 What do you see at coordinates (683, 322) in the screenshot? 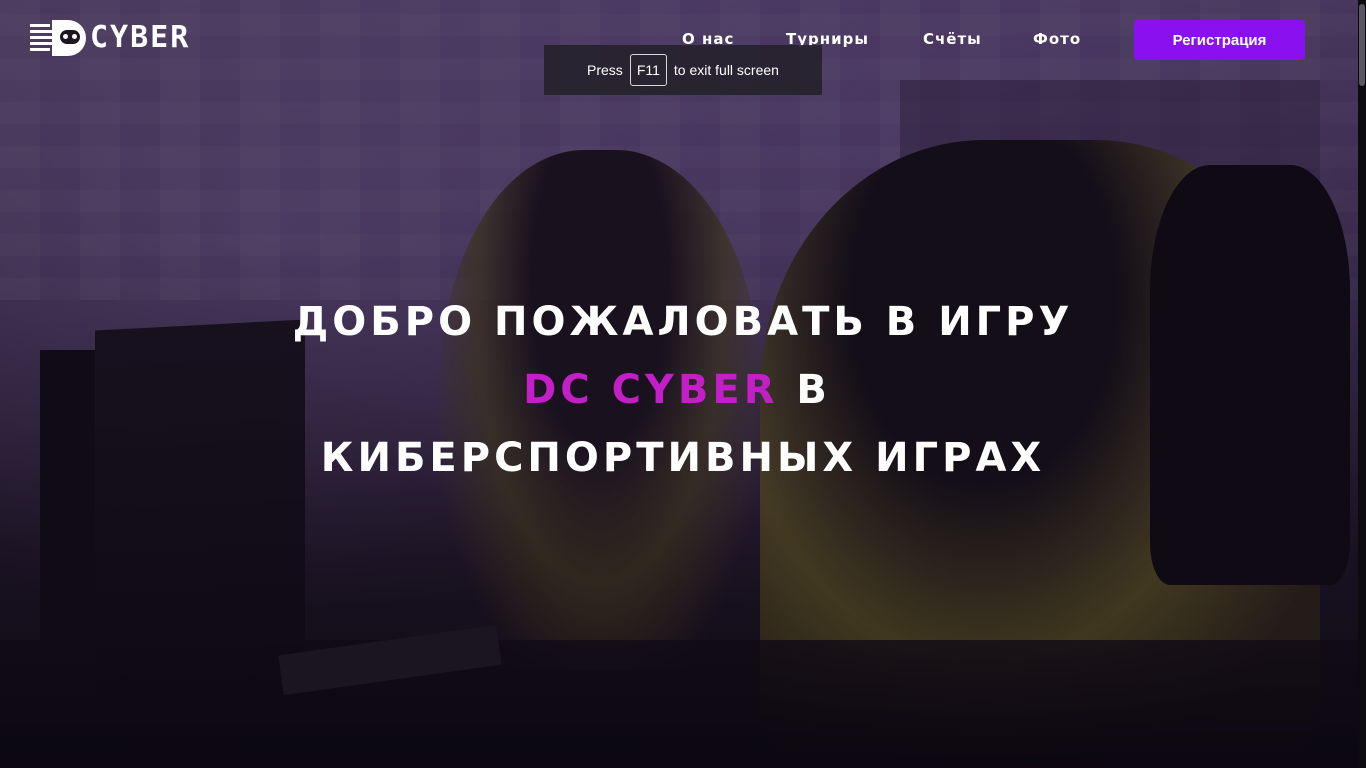
I see `hero-line-1: ДОБРО ПОЖАЛОВАТЬ В ИГРУ` at bounding box center [683, 322].